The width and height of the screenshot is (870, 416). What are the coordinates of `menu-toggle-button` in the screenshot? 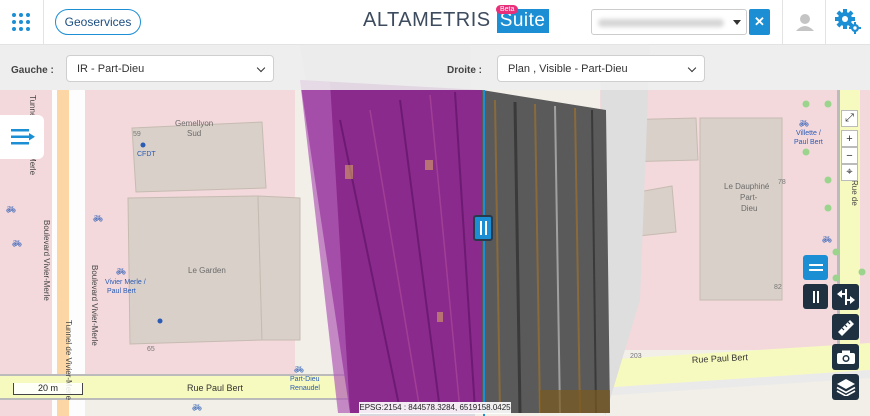 It's located at (22, 137).